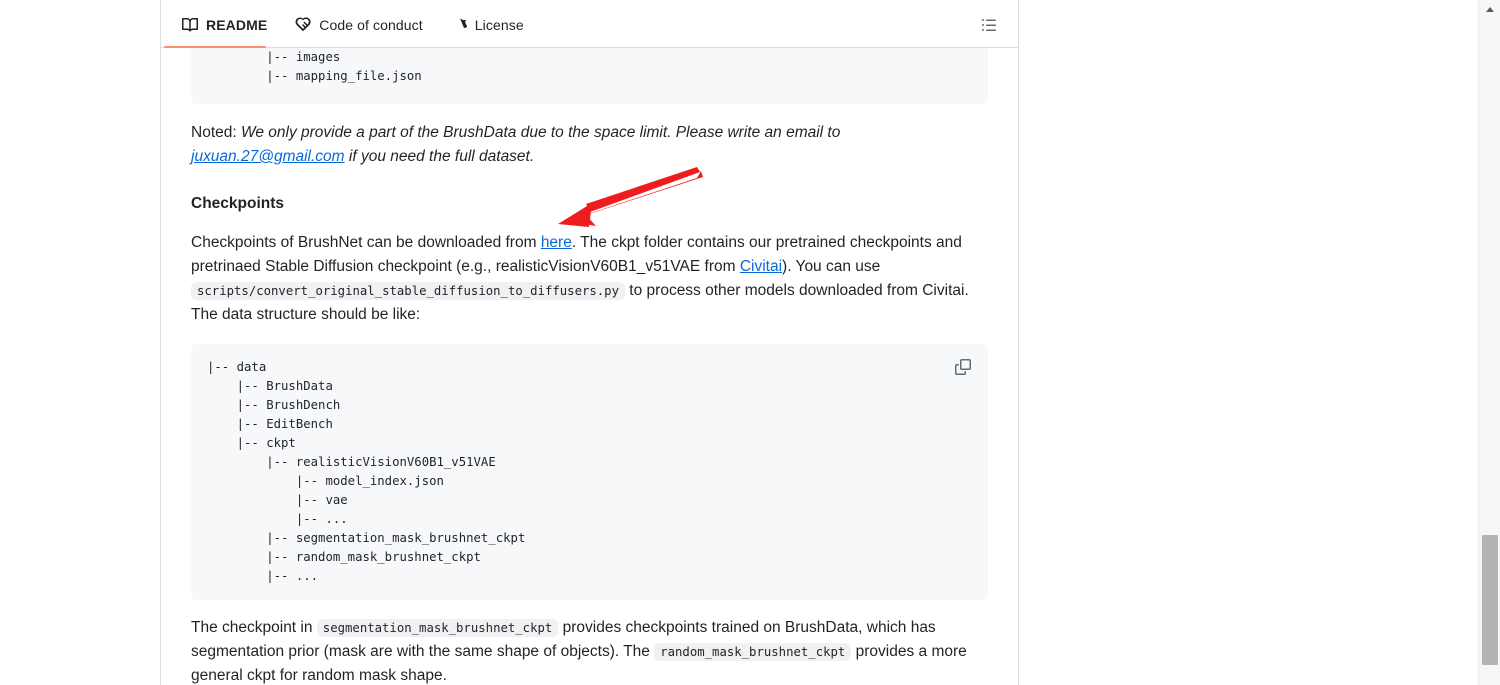 The width and height of the screenshot is (1500, 685). What do you see at coordinates (437, 627) in the screenshot?
I see `inline-code-segmentation-ckpt: segmentation_mask_brushnet_ckpt` at bounding box center [437, 627].